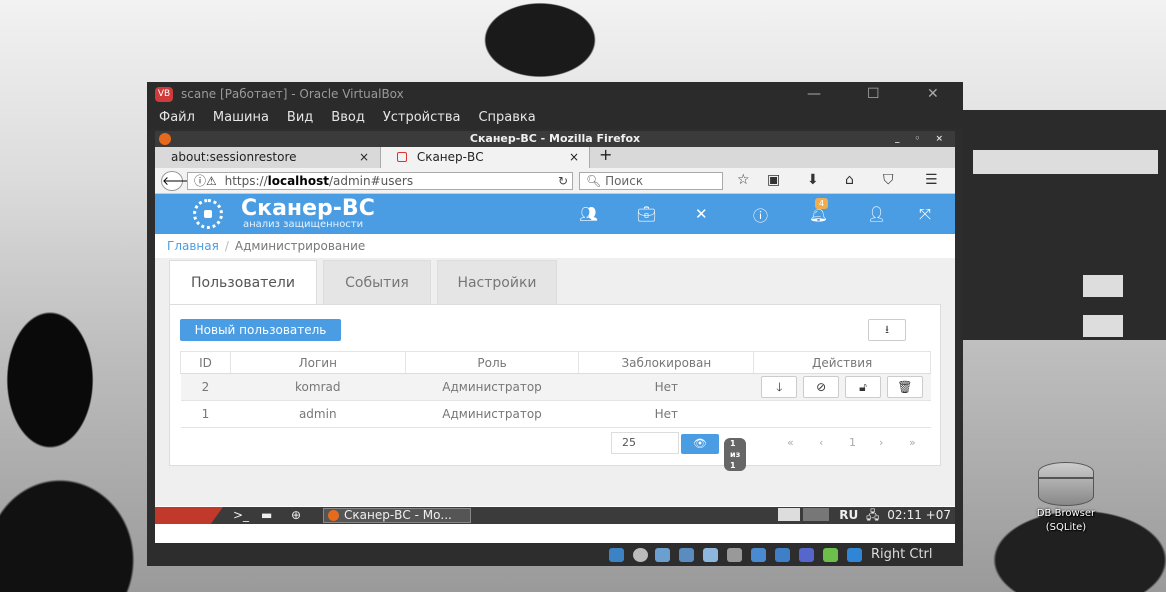 The height and width of the screenshot is (592, 1166). I want to click on keyboard-layout: RU, so click(848, 515).